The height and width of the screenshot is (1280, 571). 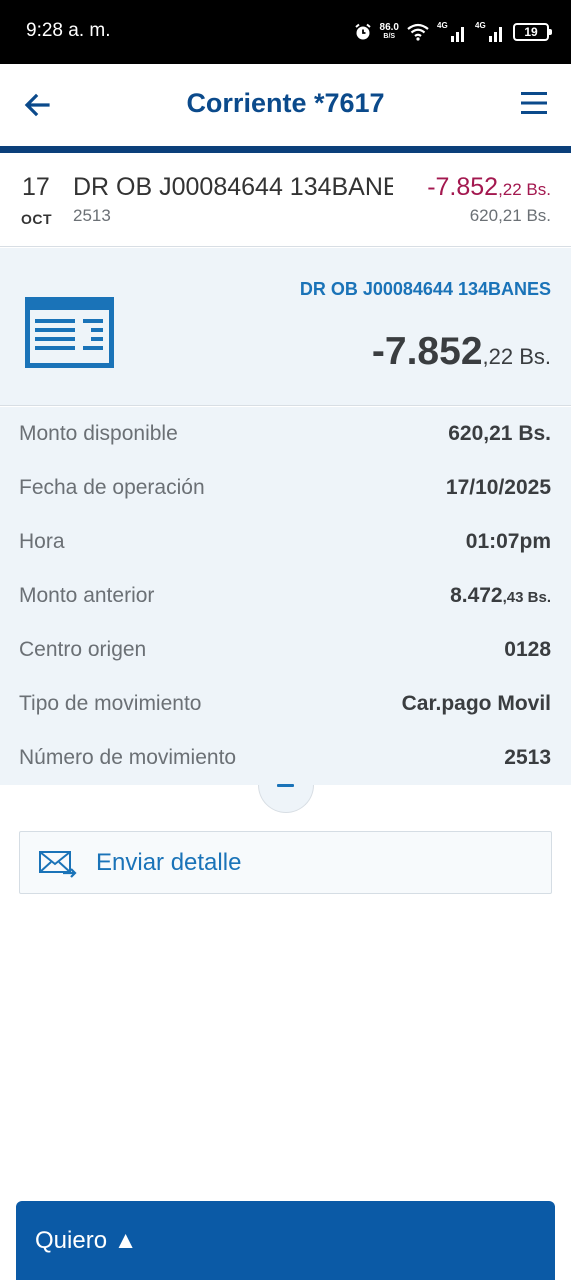 What do you see at coordinates (285, 862) in the screenshot?
I see `send-detail-button: Enviar detalle` at bounding box center [285, 862].